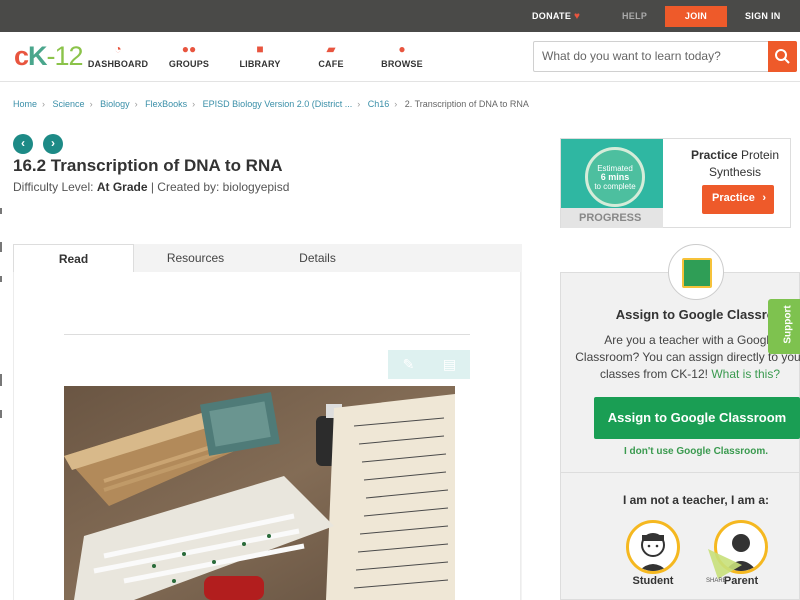 The height and width of the screenshot is (600, 800). I want to click on sign-in-link: SIGN IN, so click(763, 16).